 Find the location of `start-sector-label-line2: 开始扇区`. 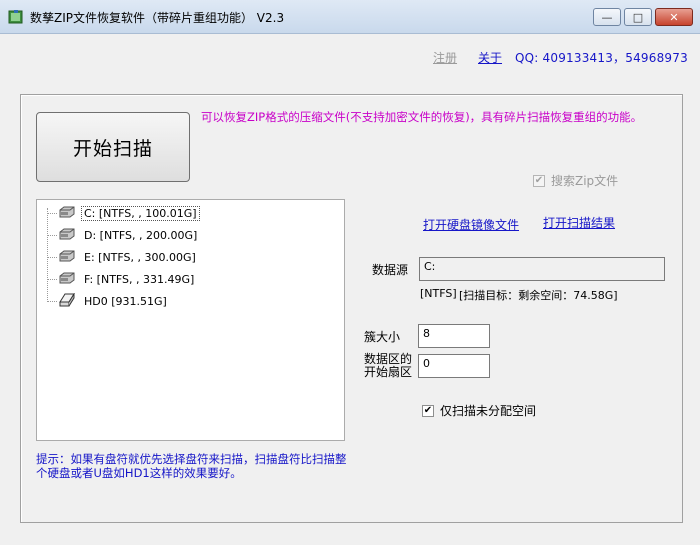

start-sector-label-line2: 开始扇区 is located at coordinates (388, 372).